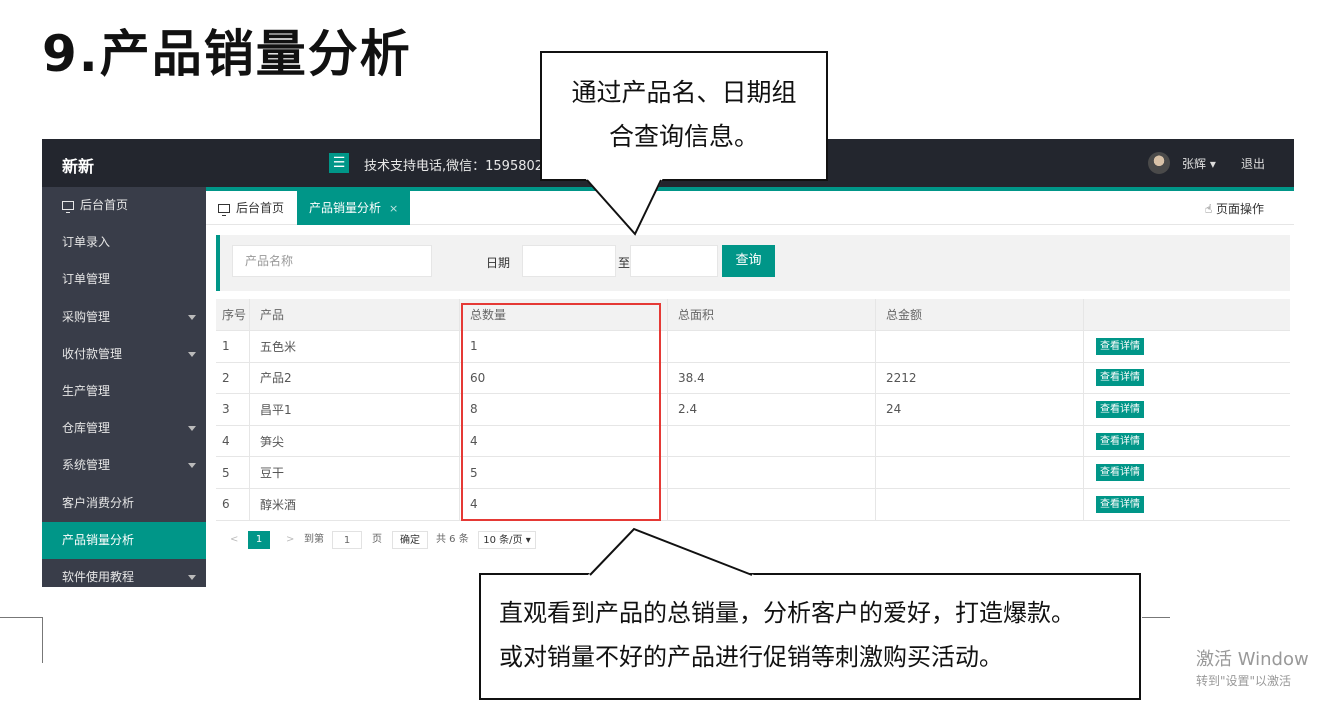 This screenshot has height=723, width=1317. What do you see at coordinates (753, 315) in the screenshot?
I see `table-header: 序号 产品 总数量 总面积 总金额` at bounding box center [753, 315].